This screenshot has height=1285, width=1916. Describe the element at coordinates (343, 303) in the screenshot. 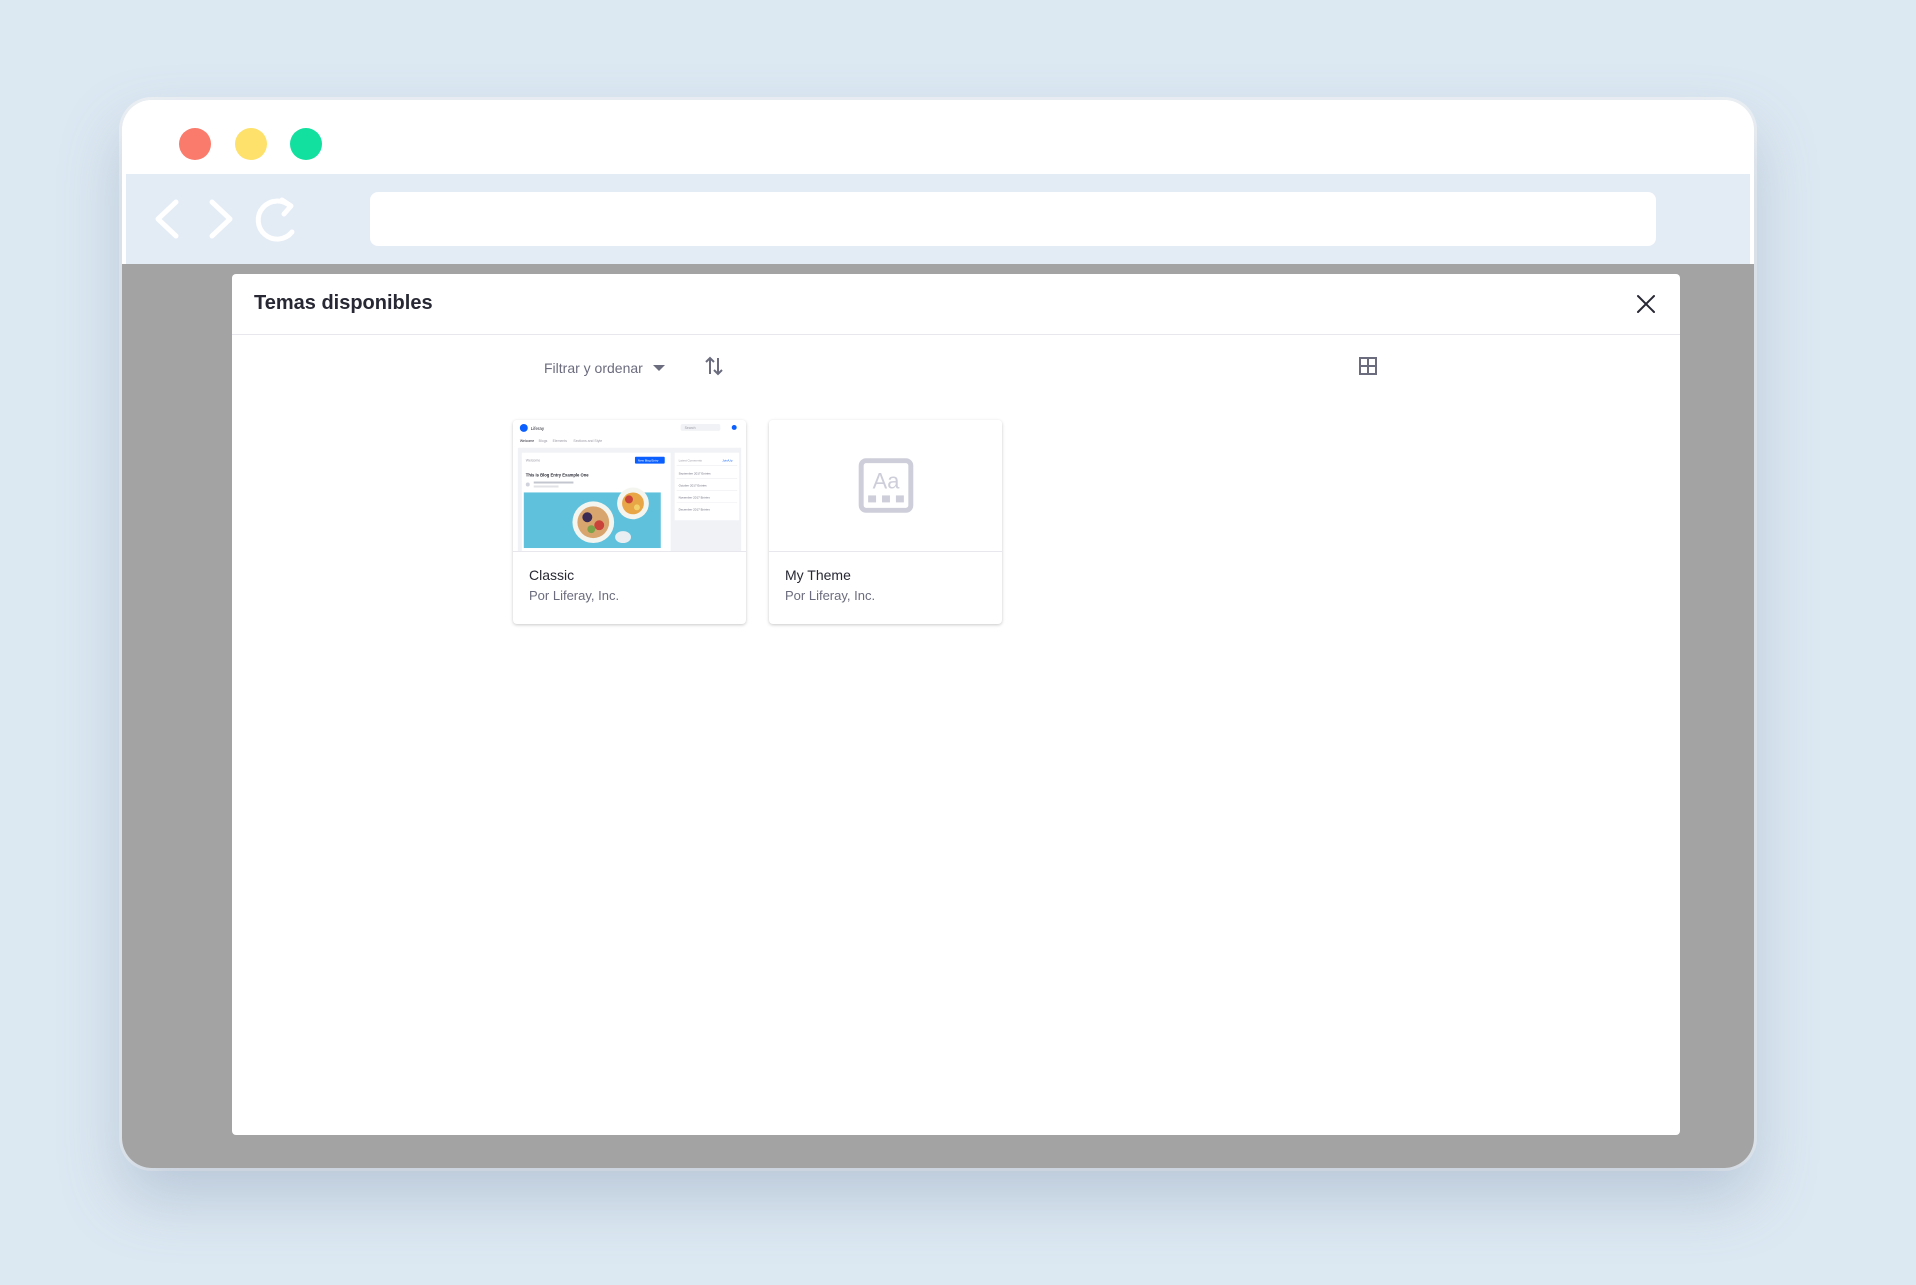

I see `modal-title: Temas disponibles` at that location.